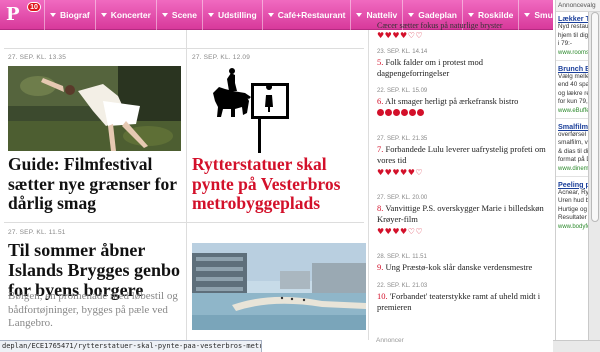  I want to click on list-item: Cæcer sætter fokus på naturlige bryster, so click(465, 25).